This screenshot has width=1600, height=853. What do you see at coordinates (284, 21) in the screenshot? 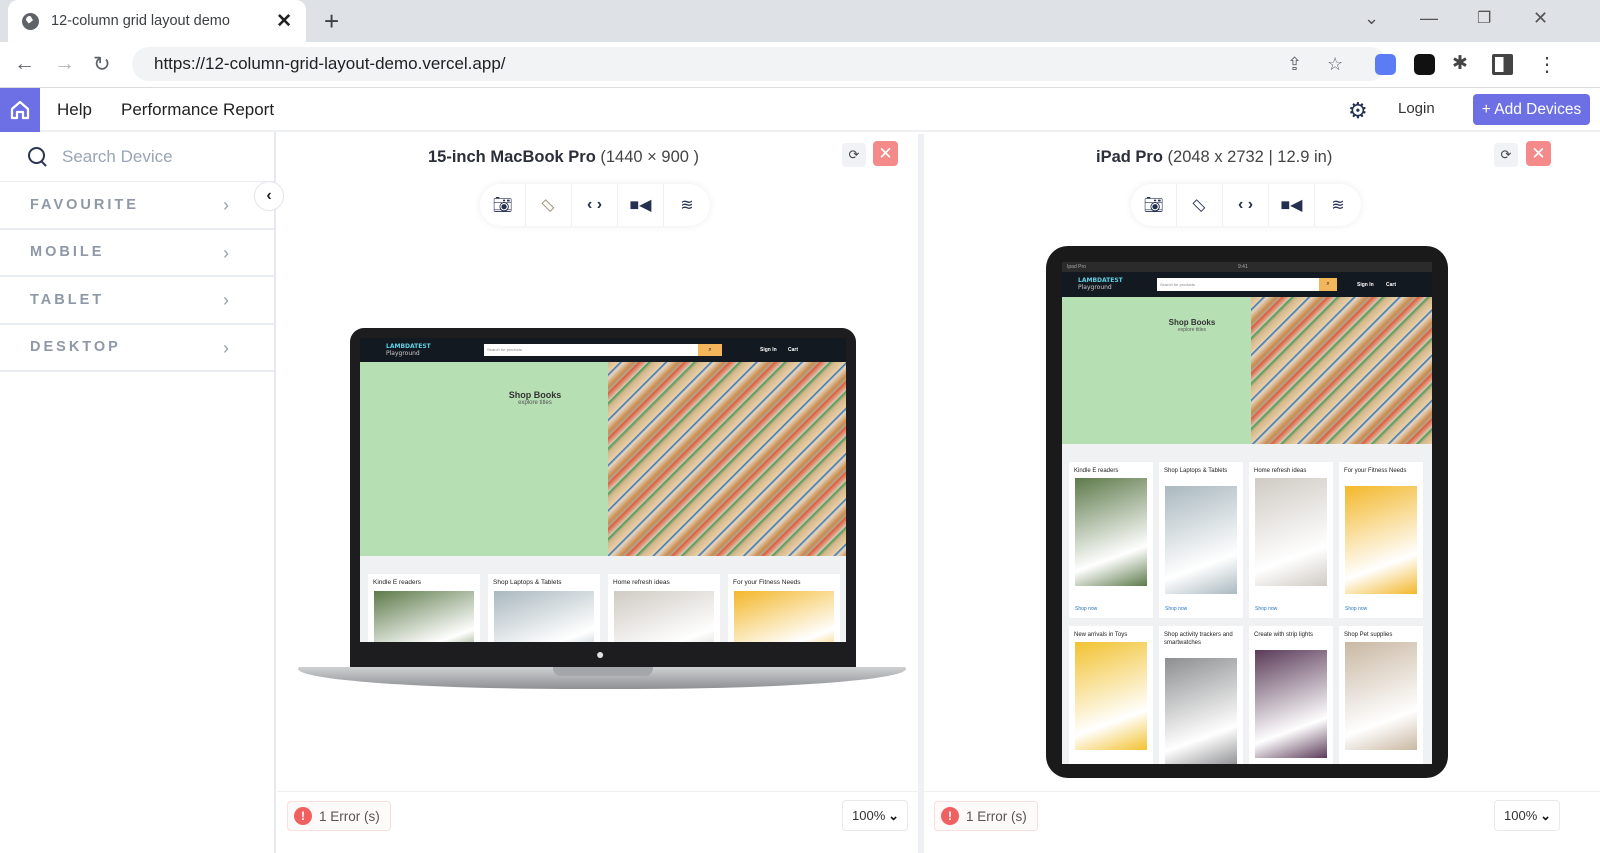
I see `close-tab-icon: ✕` at bounding box center [284, 21].